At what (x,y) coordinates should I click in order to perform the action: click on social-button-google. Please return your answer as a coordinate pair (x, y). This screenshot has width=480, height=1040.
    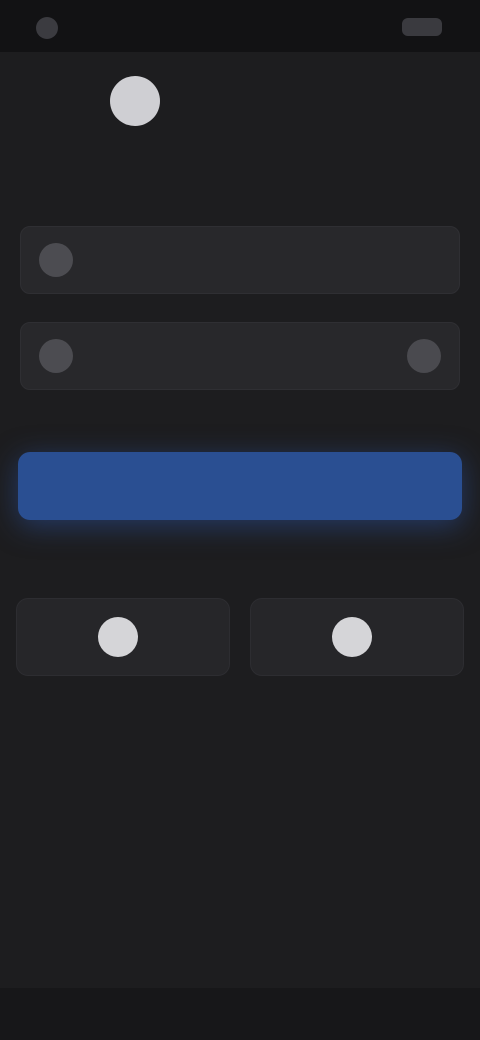
    Looking at the image, I should click on (123, 637).